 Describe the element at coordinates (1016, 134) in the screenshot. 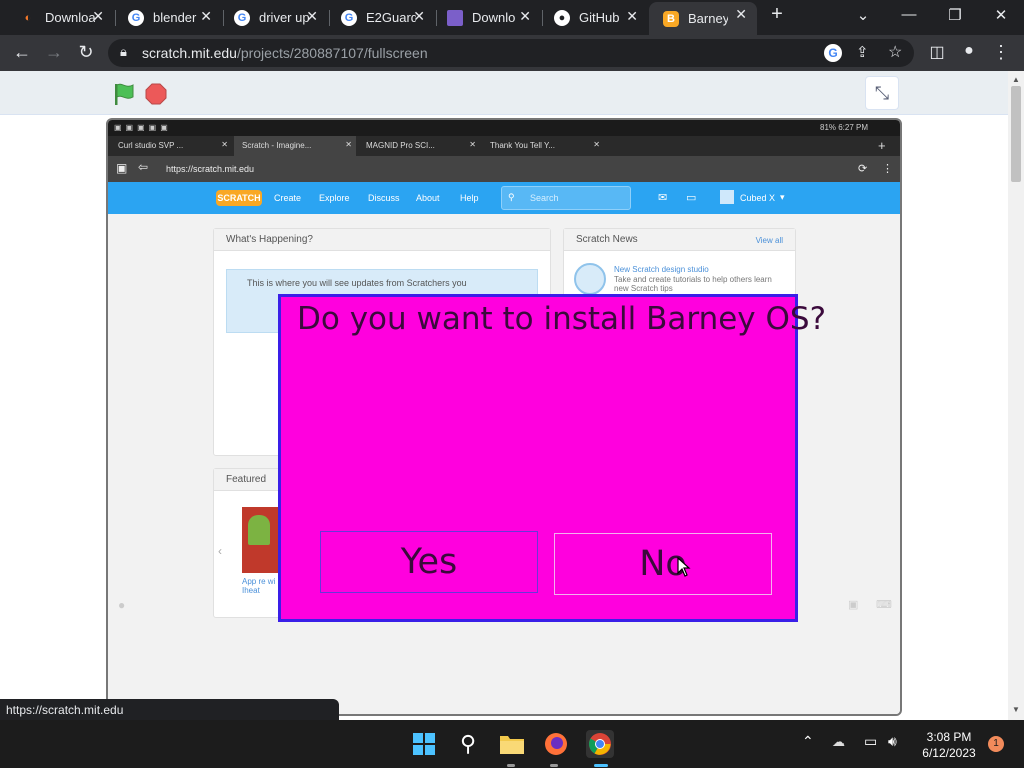

I see `scrollbar-thumb` at that location.